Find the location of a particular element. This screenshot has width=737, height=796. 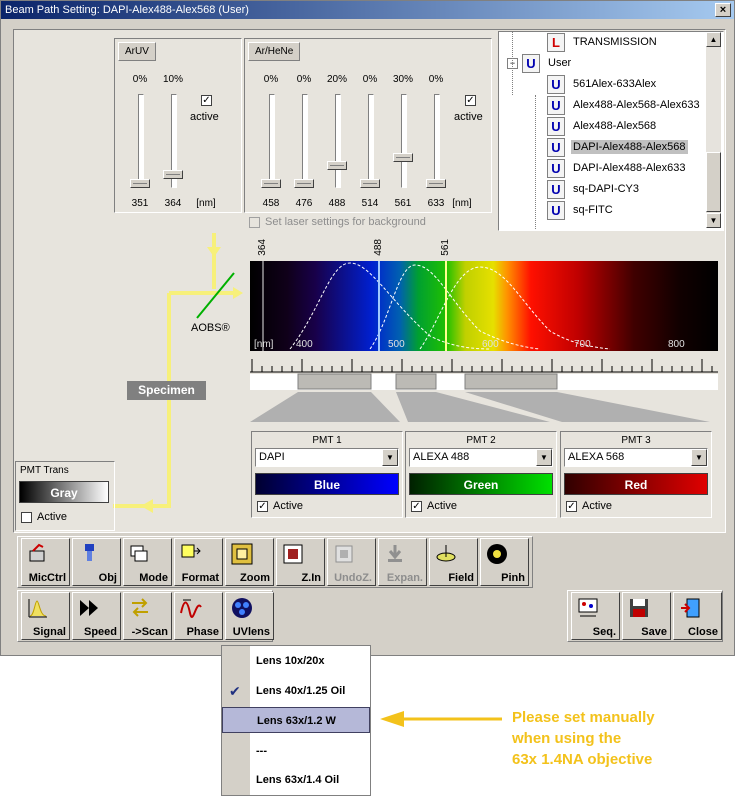

pmt1-panel: PMT 1 DAPI ▼ Blue ✓ Active is located at coordinates (327, 474).